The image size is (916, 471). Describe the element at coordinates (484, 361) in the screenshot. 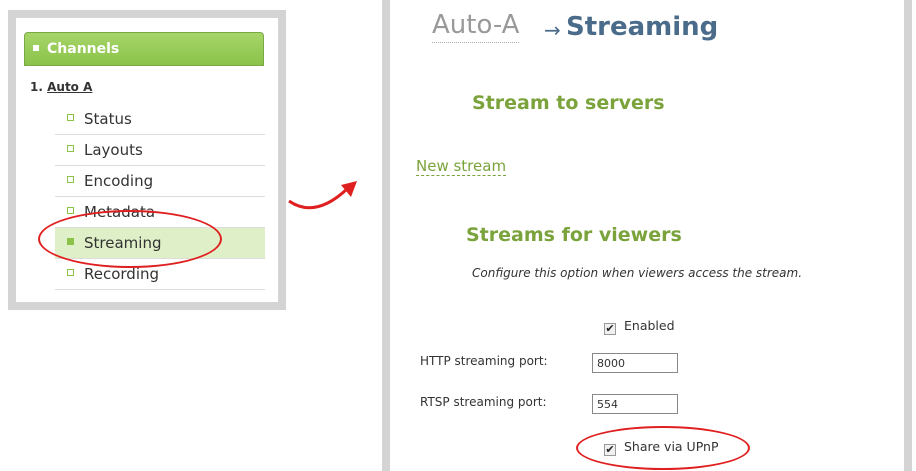

I see `http-port-label: HTTP streaming port:` at that location.